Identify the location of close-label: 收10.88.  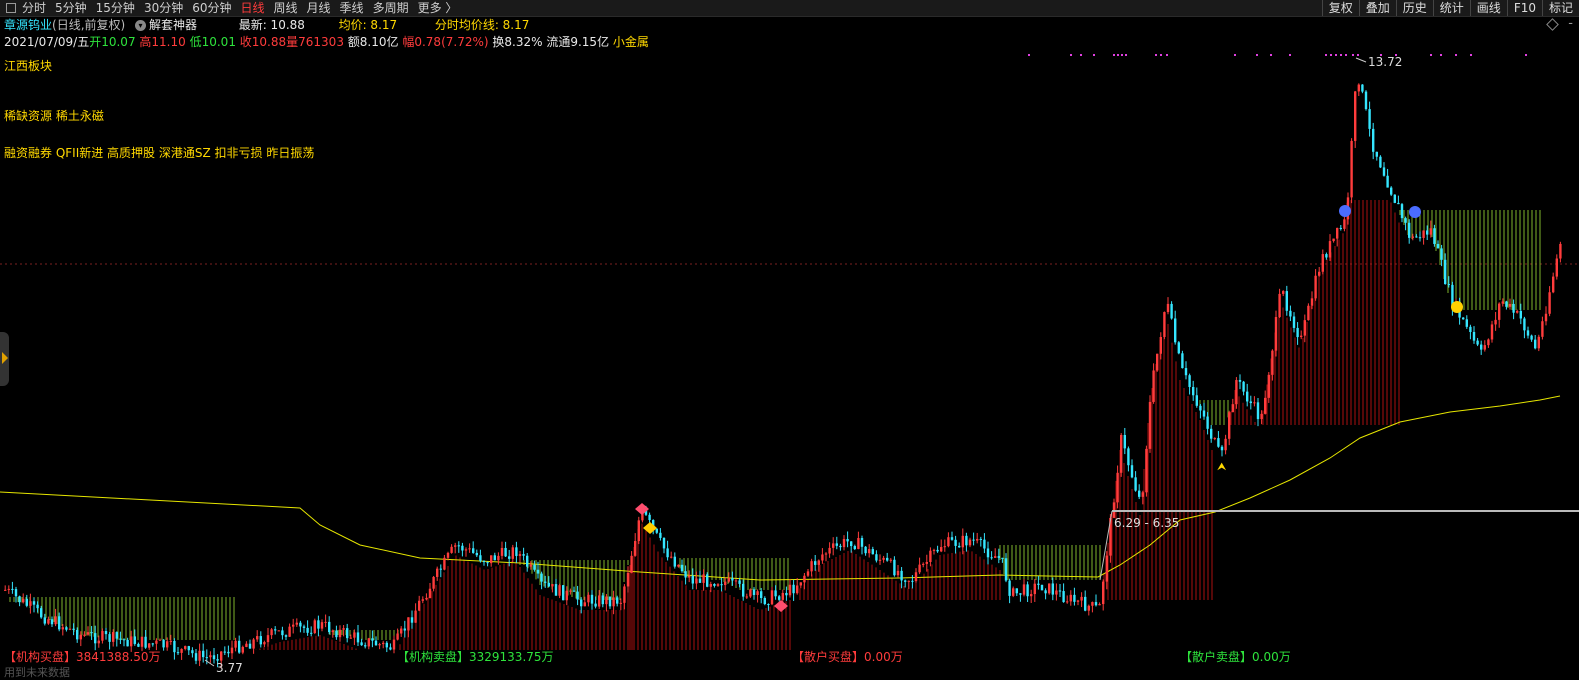
(263, 42).